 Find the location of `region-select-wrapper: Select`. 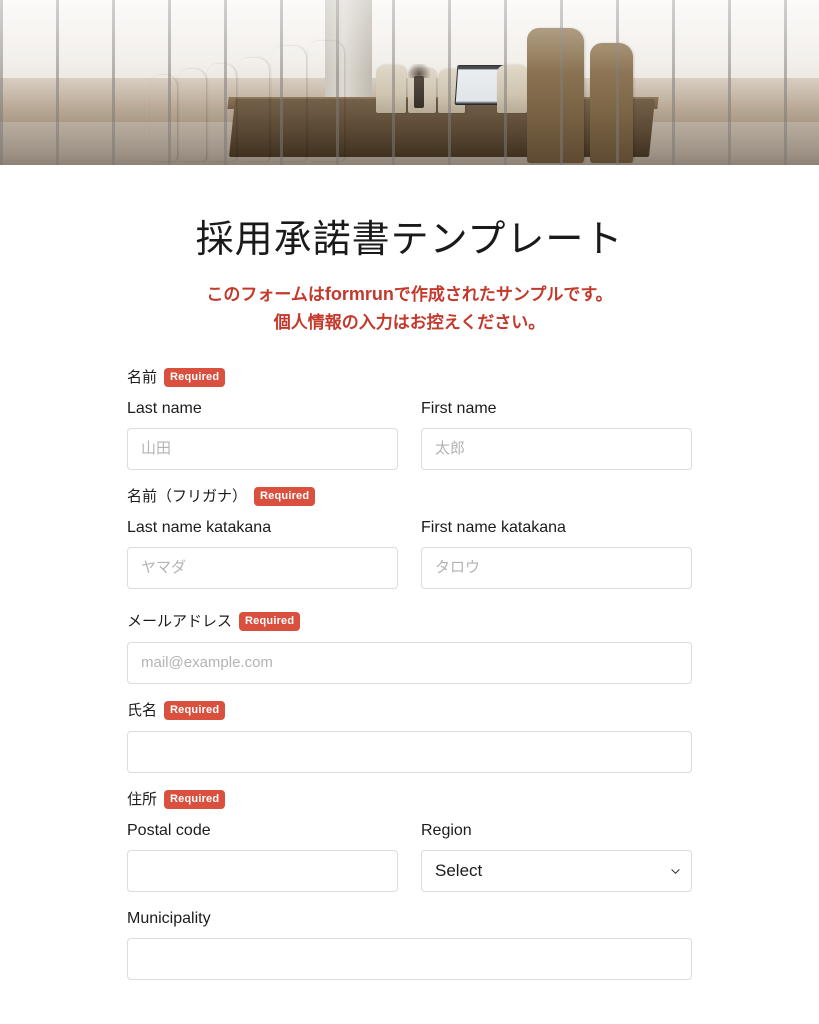

region-select-wrapper: Select is located at coordinates (556, 870).